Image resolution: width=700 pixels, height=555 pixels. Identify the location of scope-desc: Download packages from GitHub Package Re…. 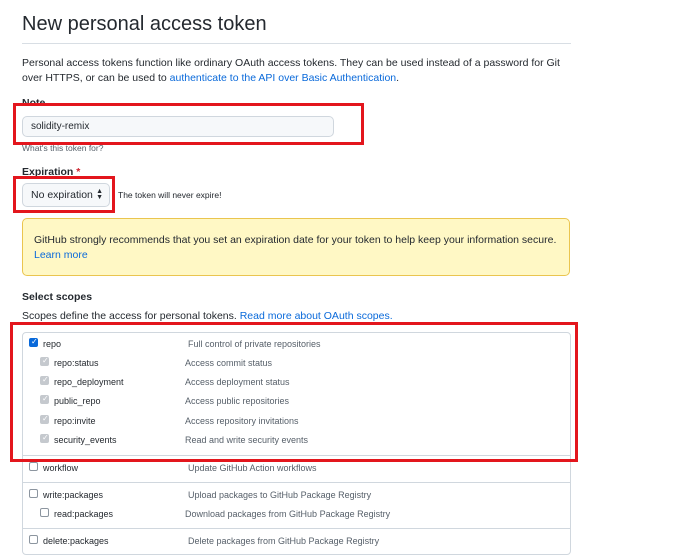
(288, 514).